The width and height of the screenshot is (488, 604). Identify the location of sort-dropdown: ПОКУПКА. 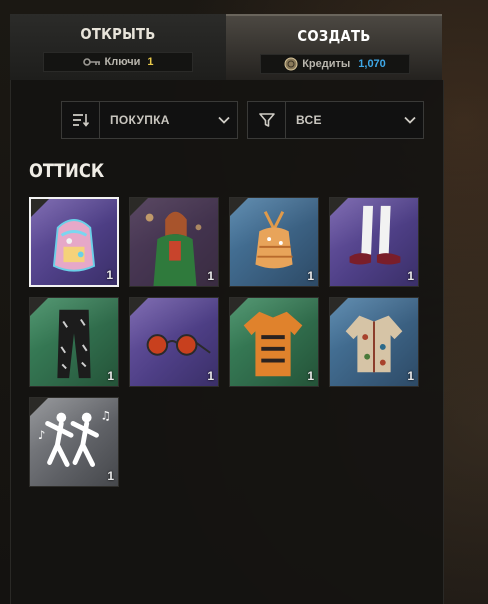
(149, 120).